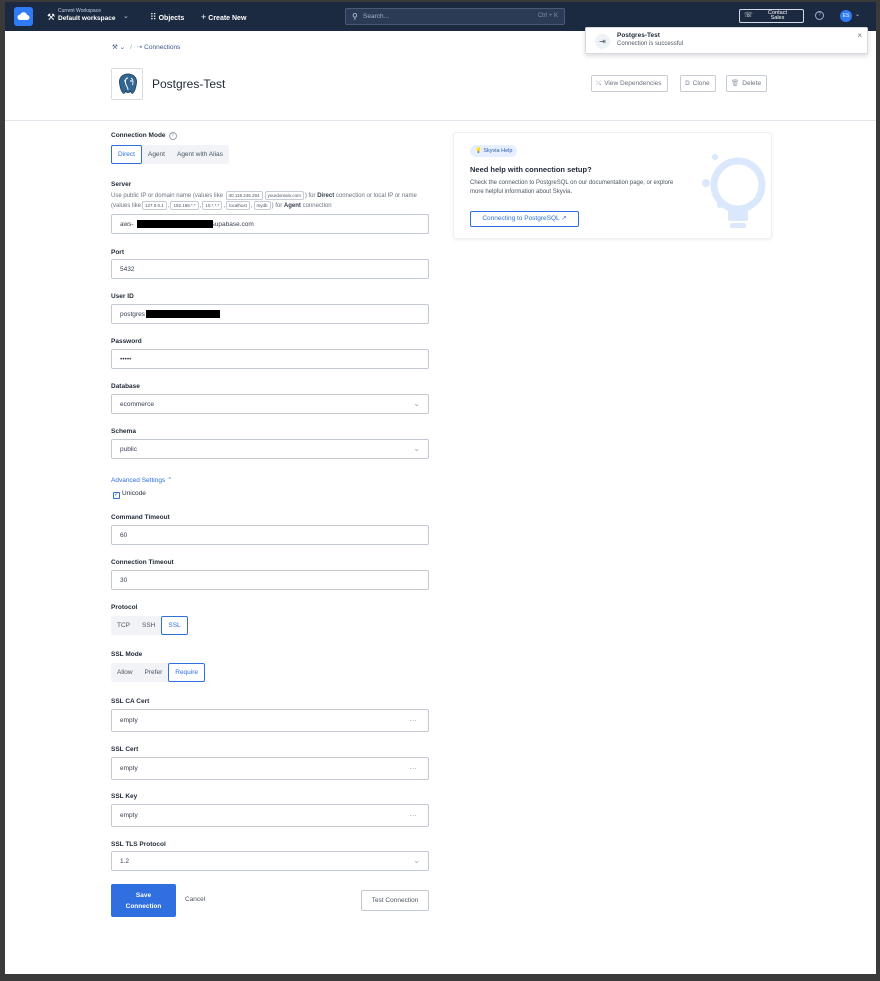 The image size is (880, 981). I want to click on port-input: 5432, so click(270, 269).